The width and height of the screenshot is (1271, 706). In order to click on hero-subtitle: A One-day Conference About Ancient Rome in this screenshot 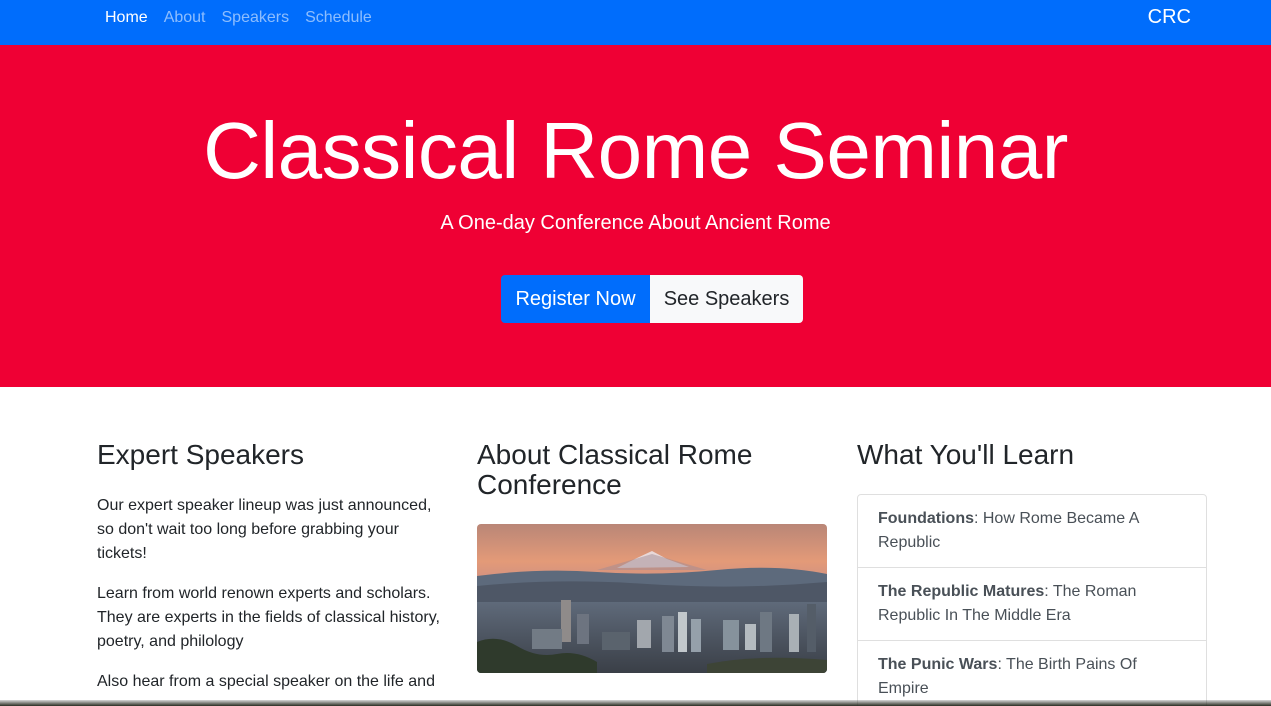, I will do `click(635, 223)`.